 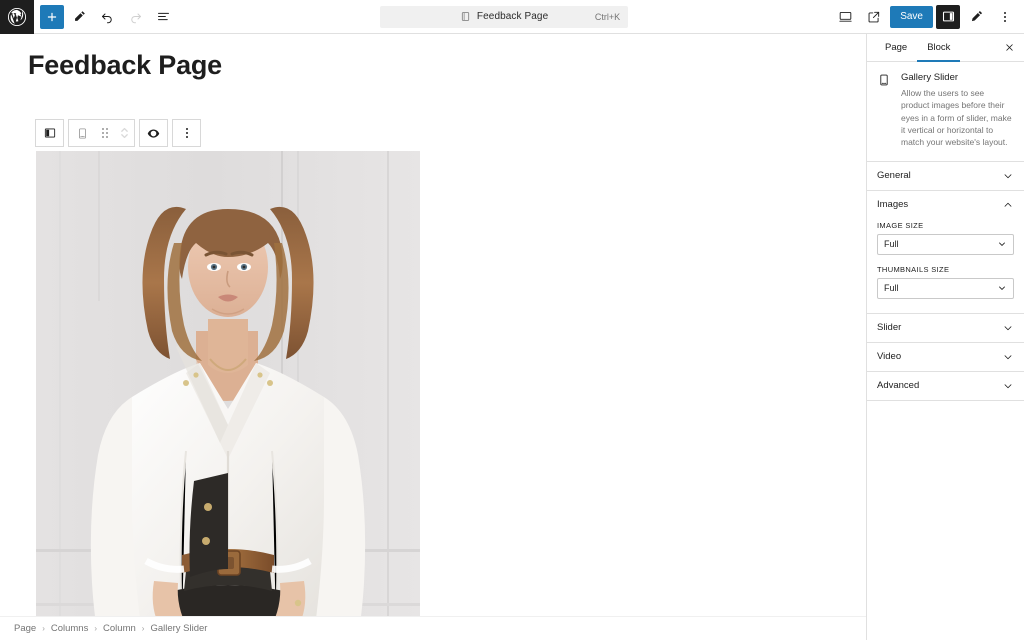 I want to click on block-options-group, so click(x=186, y=133).